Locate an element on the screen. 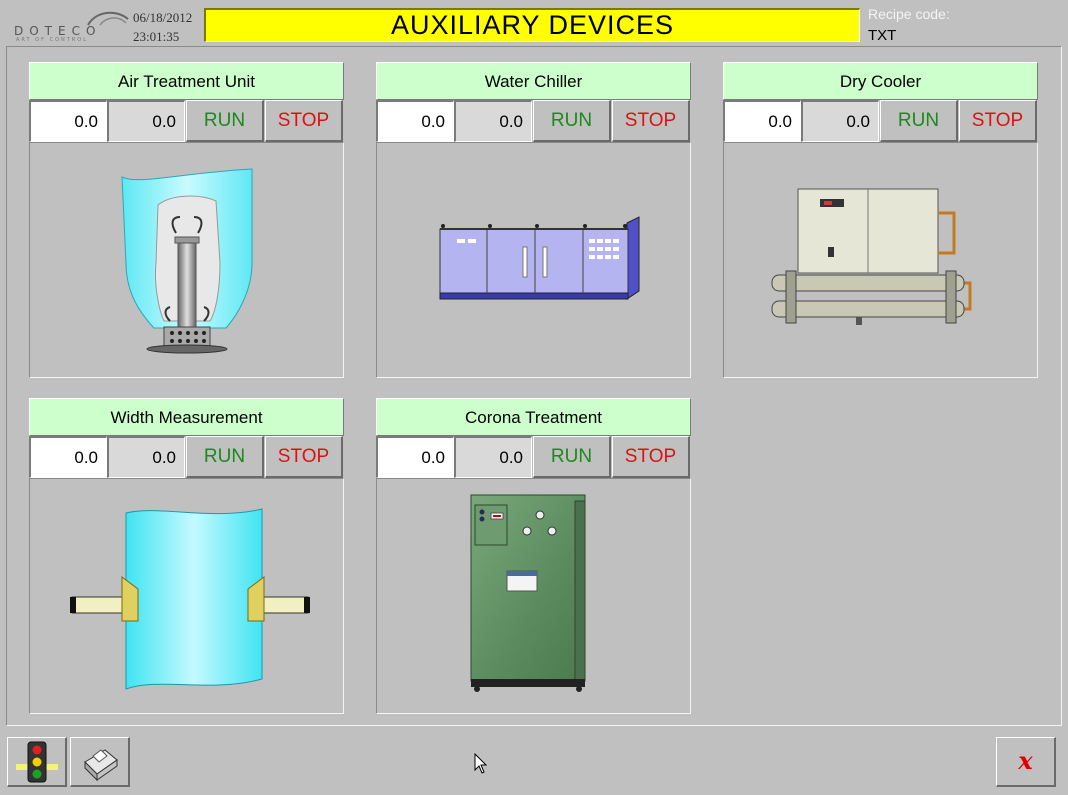 The width and height of the screenshot is (1068, 795). recipe-code-label: Recipe code: is located at coordinates (909, 14).